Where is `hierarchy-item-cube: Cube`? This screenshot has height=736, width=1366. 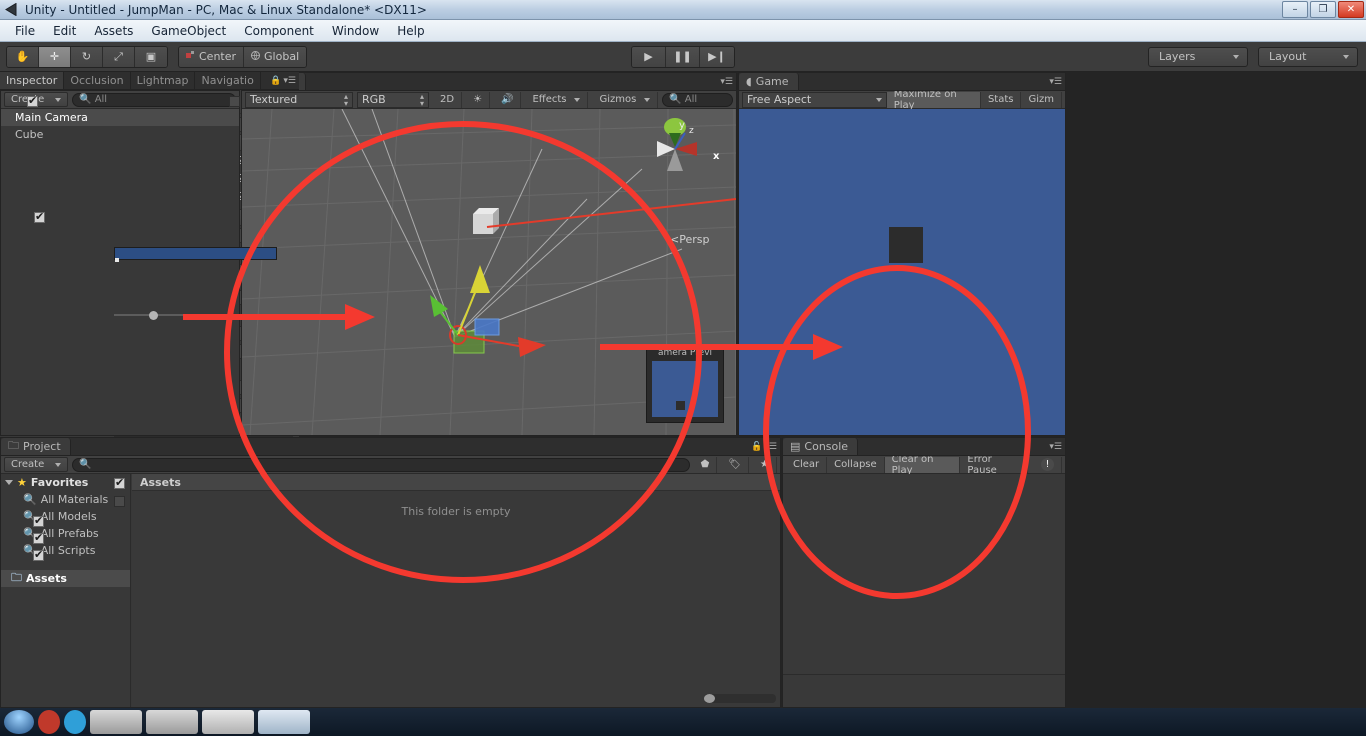
hierarchy-item-cube: Cube is located at coordinates (120, 134).